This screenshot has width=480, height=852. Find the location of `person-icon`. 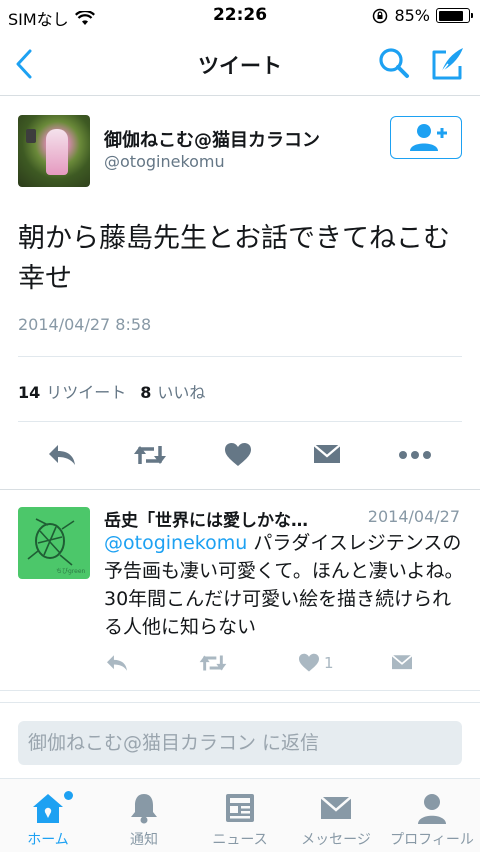

person-icon is located at coordinates (432, 809).